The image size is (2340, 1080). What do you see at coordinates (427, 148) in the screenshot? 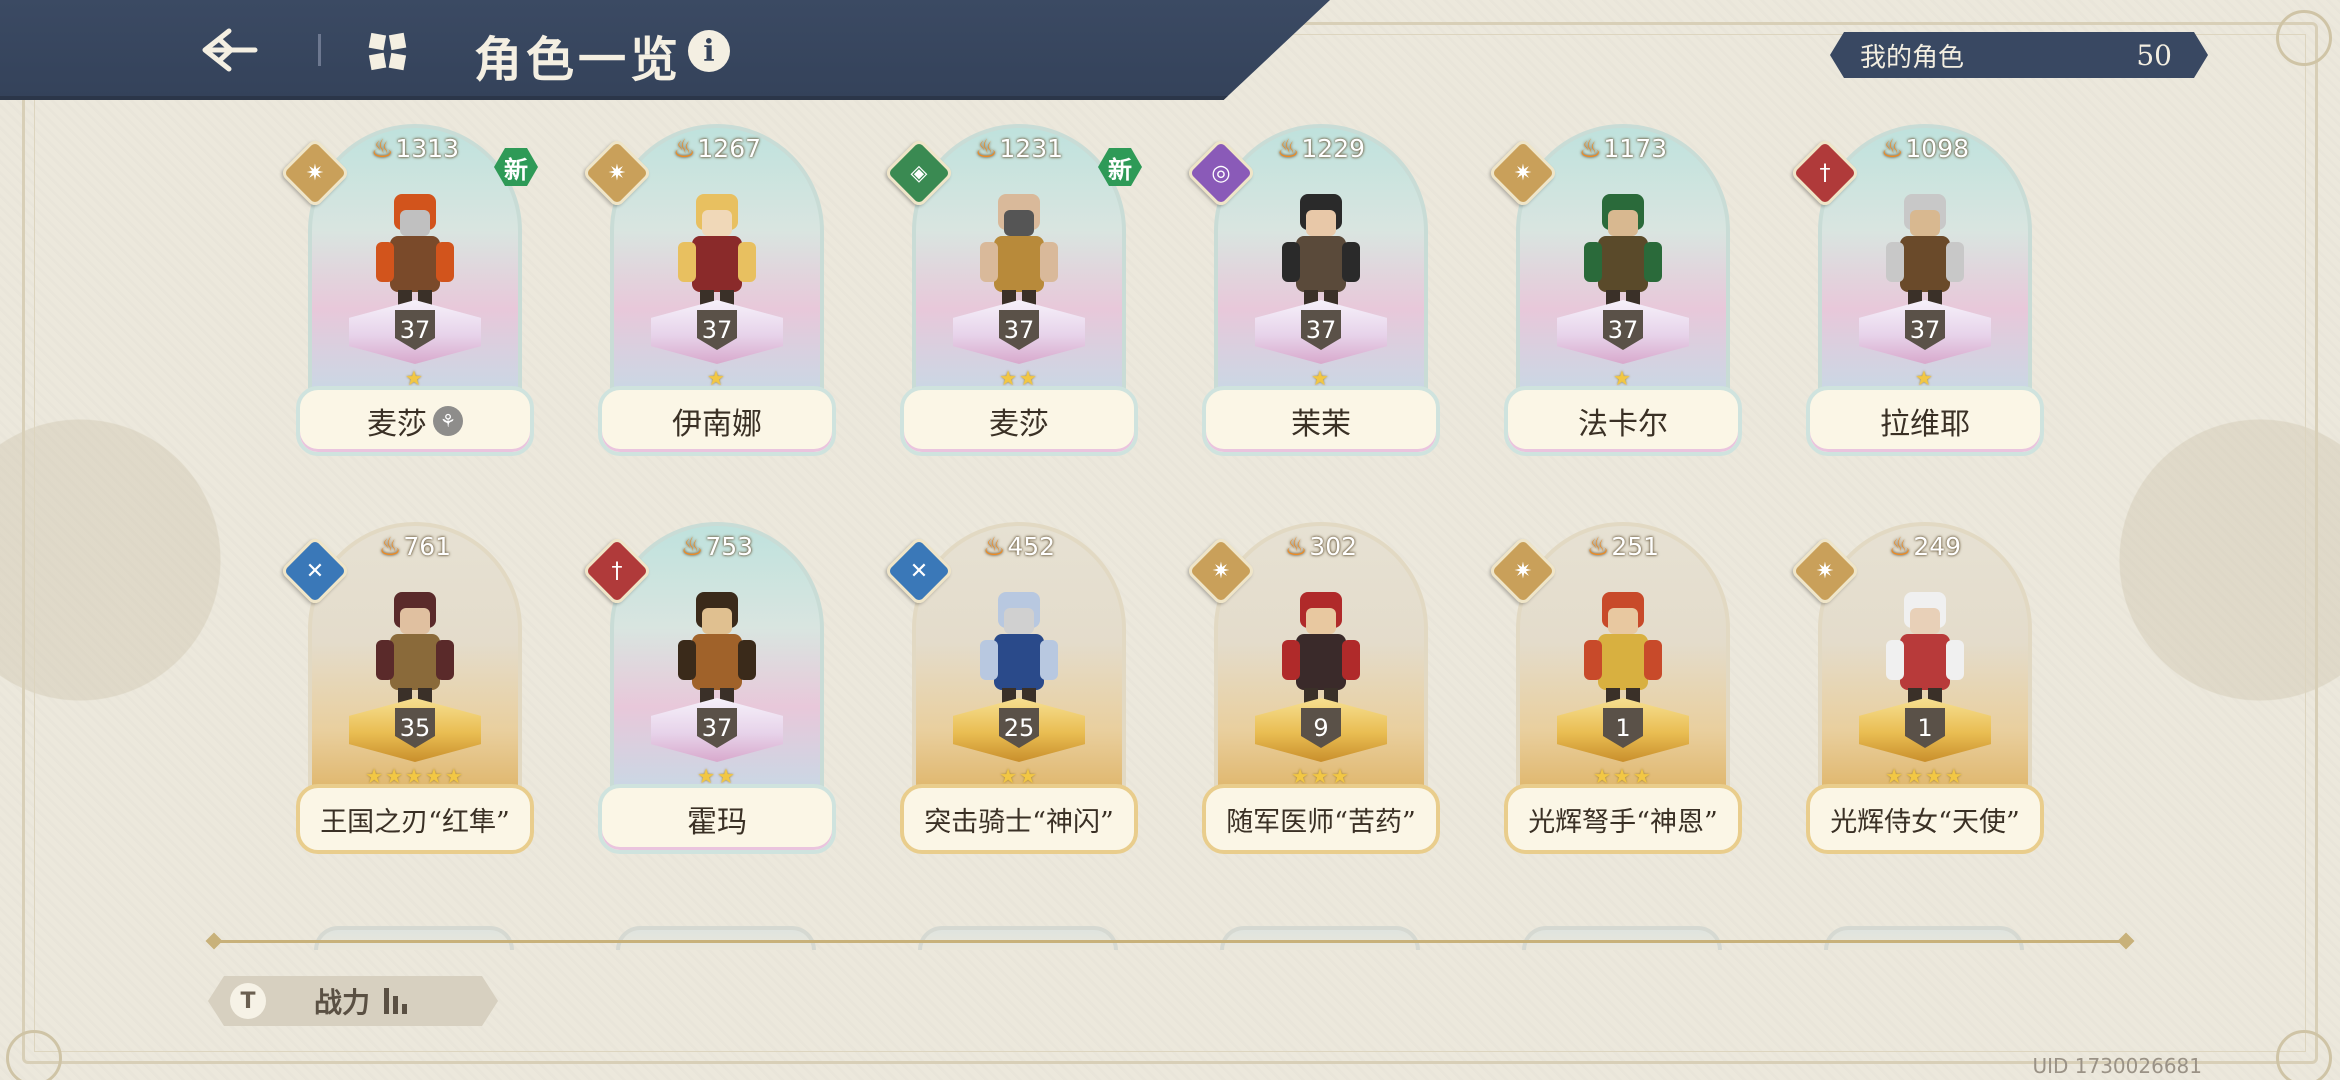
I see `power-number: 1313` at bounding box center [427, 148].